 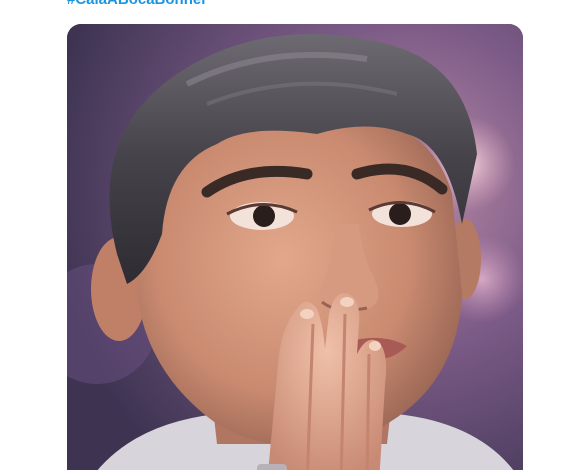 I want to click on tweet-text: #CalaABocaBonner, so click(x=137, y=4).